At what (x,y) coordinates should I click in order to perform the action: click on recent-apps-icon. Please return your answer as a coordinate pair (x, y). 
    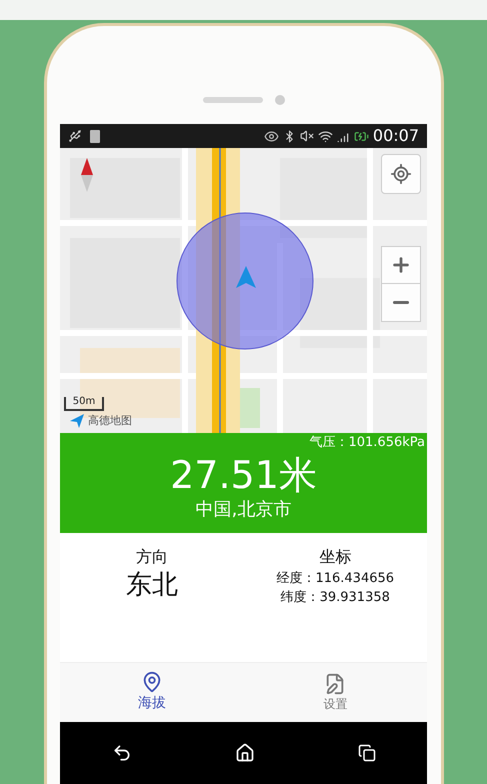
    Looking at the image, I should click on (367, 753).